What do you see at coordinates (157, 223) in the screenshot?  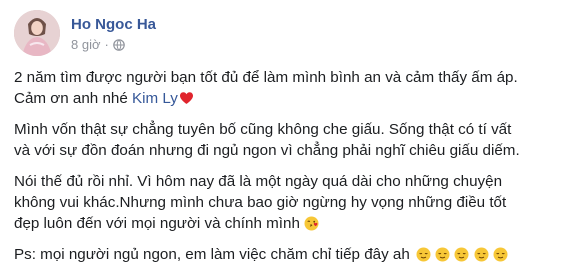 I see `paragraph-line-text: đẹp luôn đến với mọi người và chính mình` at bounding box center [157, 223].